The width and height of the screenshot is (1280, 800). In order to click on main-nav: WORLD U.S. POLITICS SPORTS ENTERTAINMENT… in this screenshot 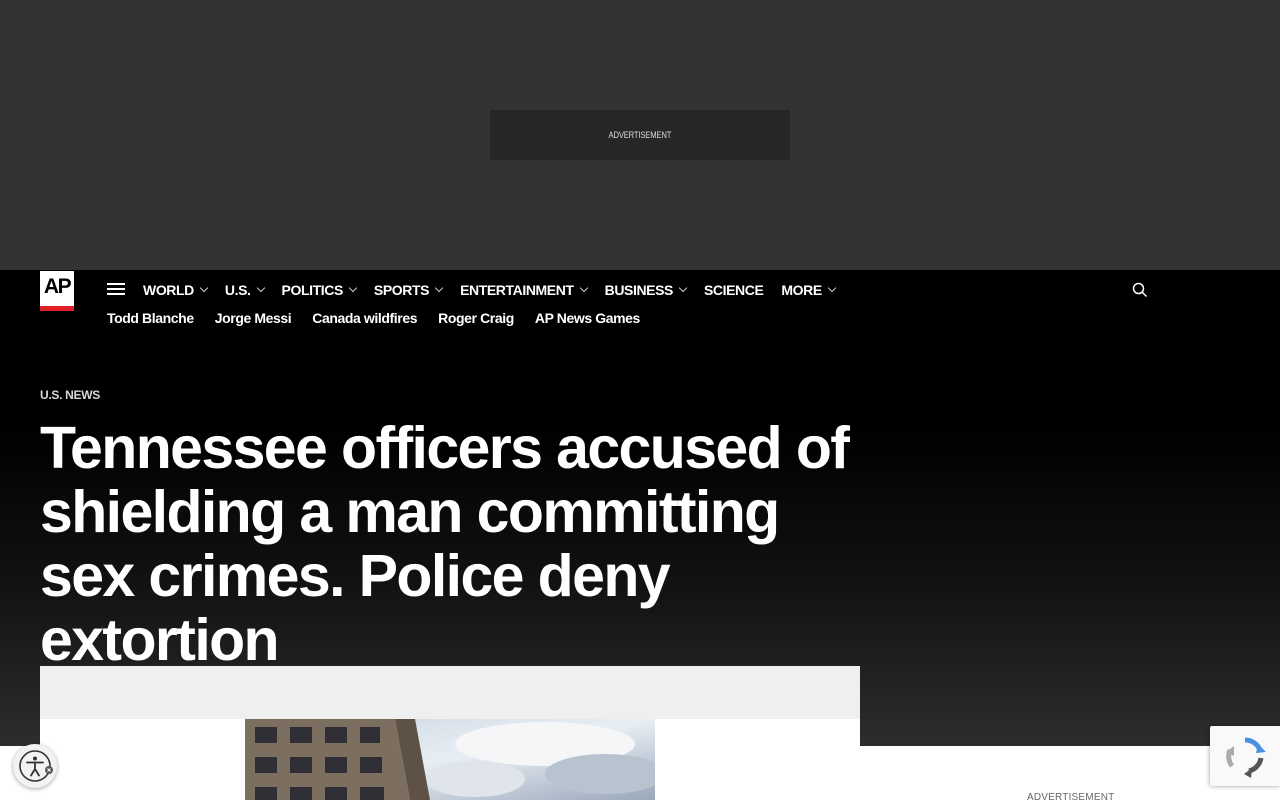, I will do `click(498, 290)`.